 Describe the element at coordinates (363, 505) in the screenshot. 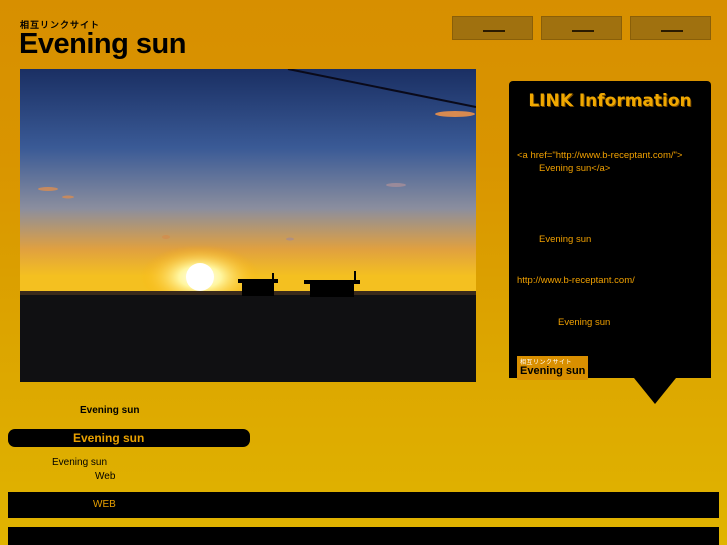

I see `footer-bar: WEB` at that location.